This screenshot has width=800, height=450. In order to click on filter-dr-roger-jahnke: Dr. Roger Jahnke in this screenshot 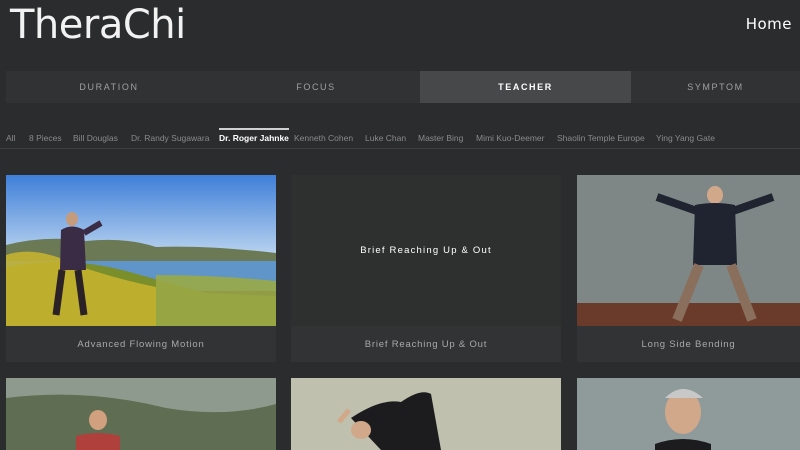, I will do `click(254, 135)`.